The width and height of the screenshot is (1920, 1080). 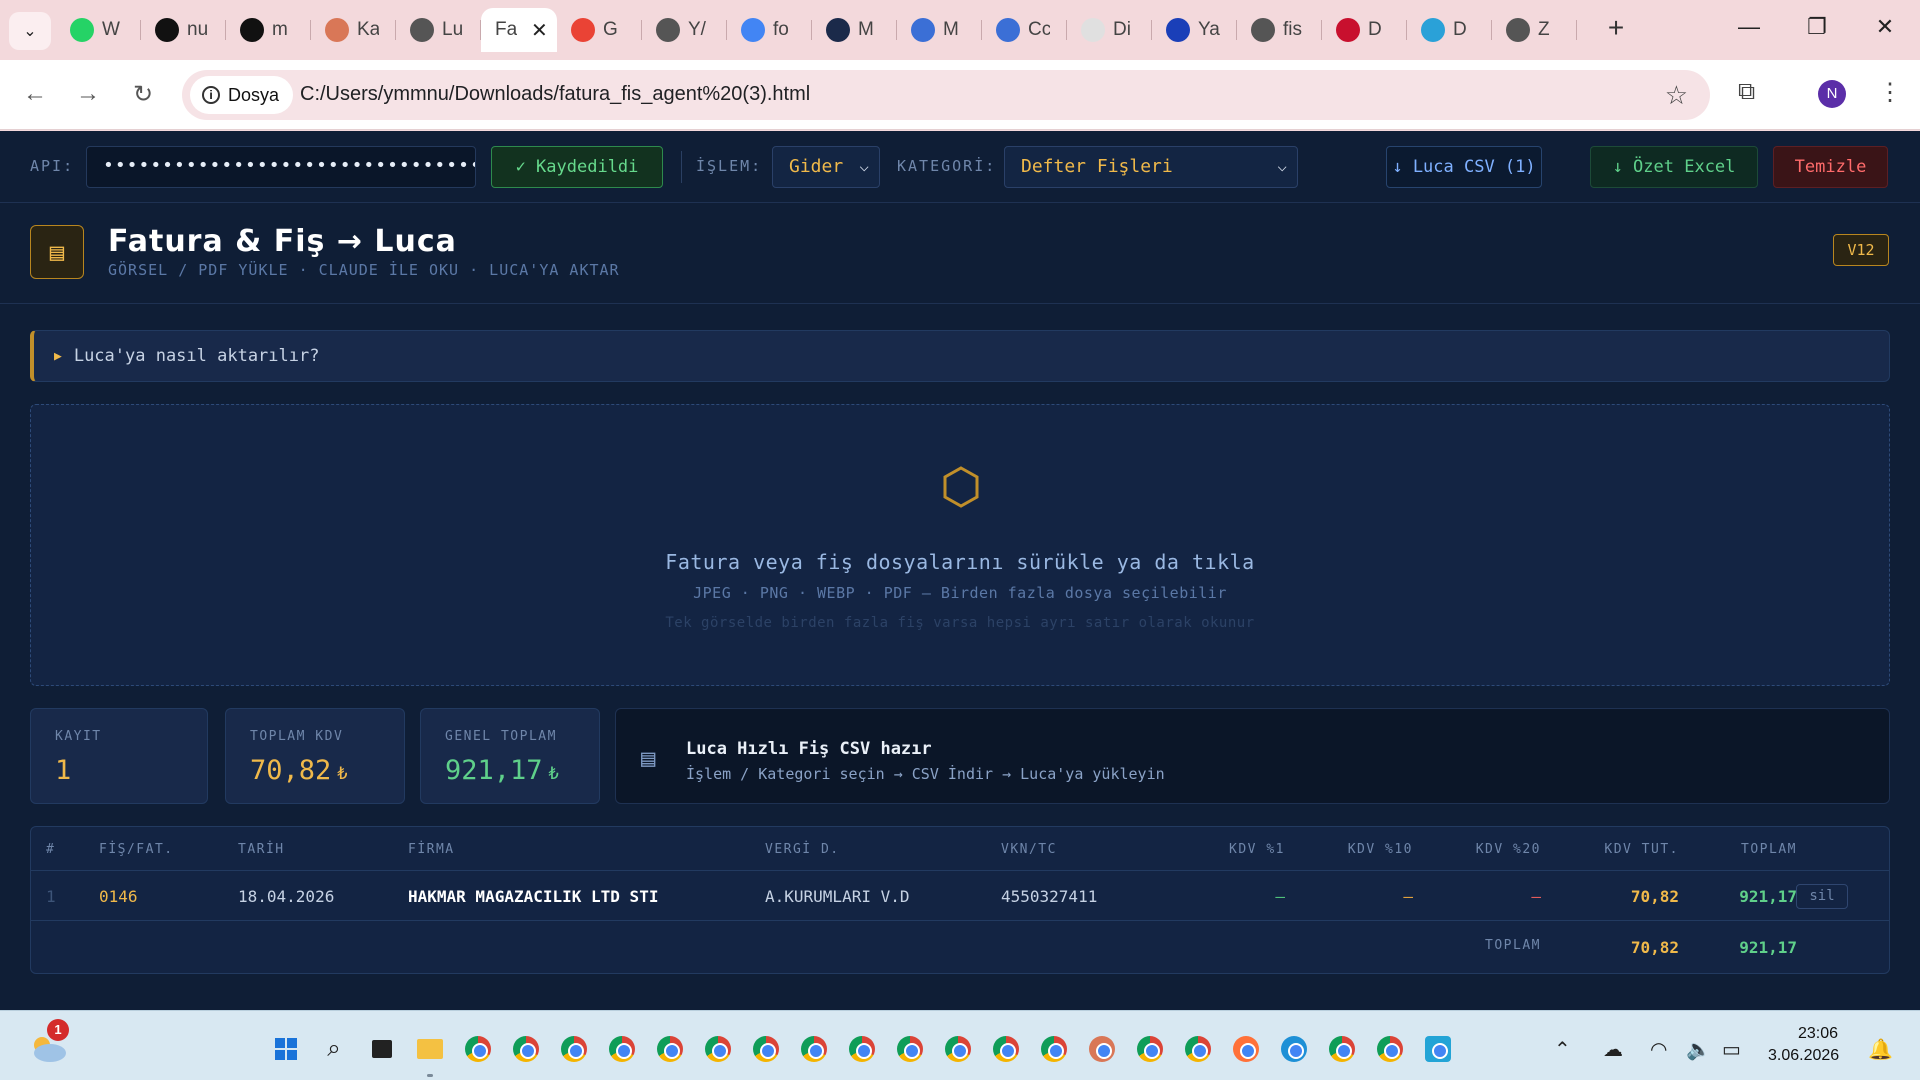 What do you see at coordinates (577, 167) in the screenshot?
I see `save-api-button: ✓ Kaydedildi` at bounding box center [577, 167].